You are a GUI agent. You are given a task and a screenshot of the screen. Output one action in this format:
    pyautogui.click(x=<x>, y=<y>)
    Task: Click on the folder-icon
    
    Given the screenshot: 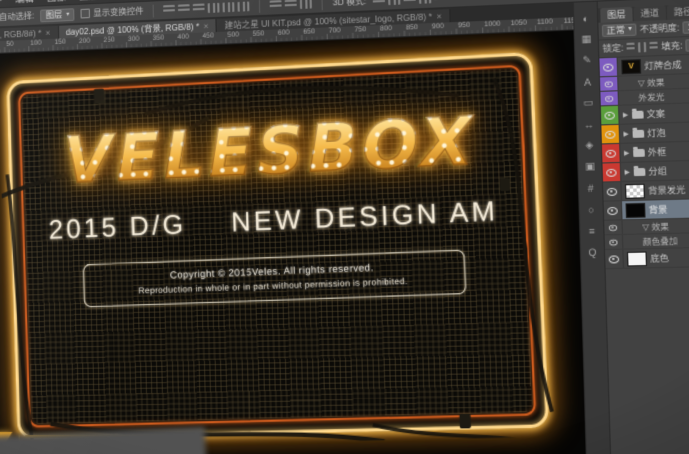 What is the action you would take?
    pyautogui.click(x=639, y=171)
    